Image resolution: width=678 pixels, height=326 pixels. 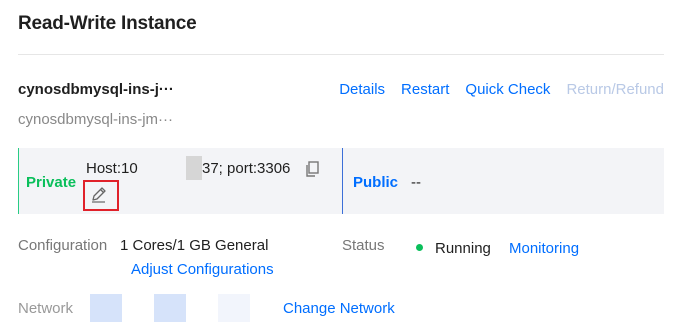 I want to click on configuration-value: 1 Cores/1 GB General, so click(x=194, y=245).